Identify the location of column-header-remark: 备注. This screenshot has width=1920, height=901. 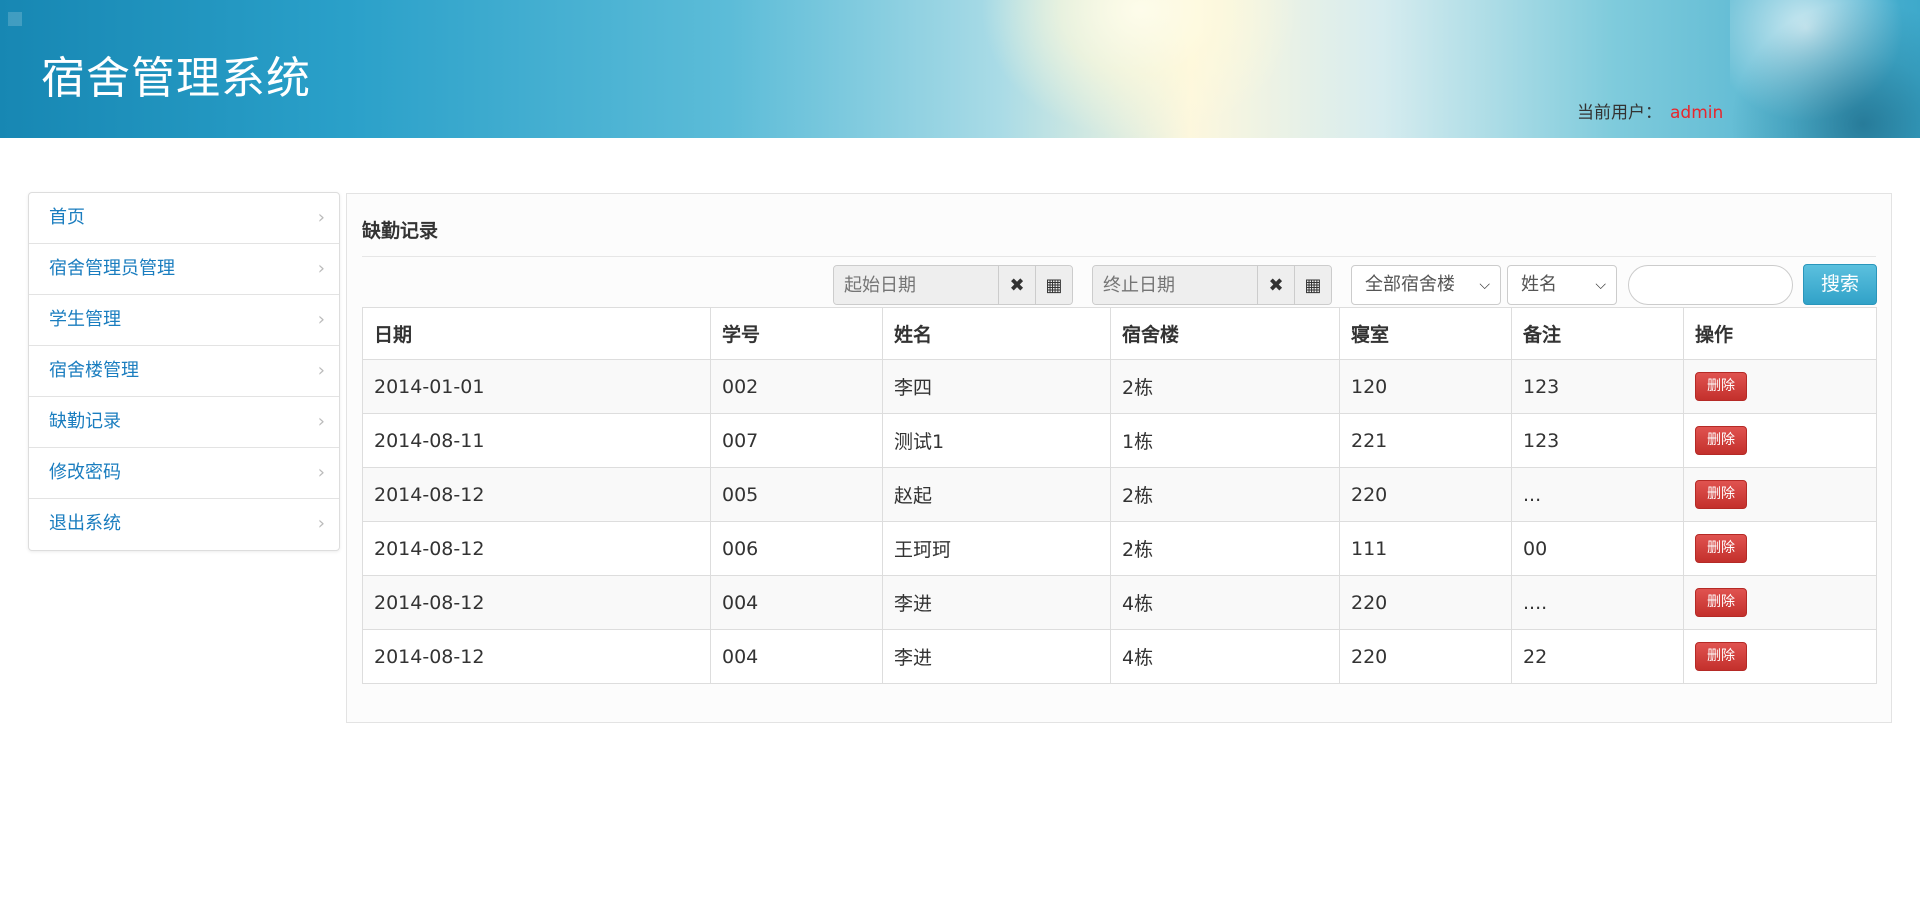
(1597, 333).